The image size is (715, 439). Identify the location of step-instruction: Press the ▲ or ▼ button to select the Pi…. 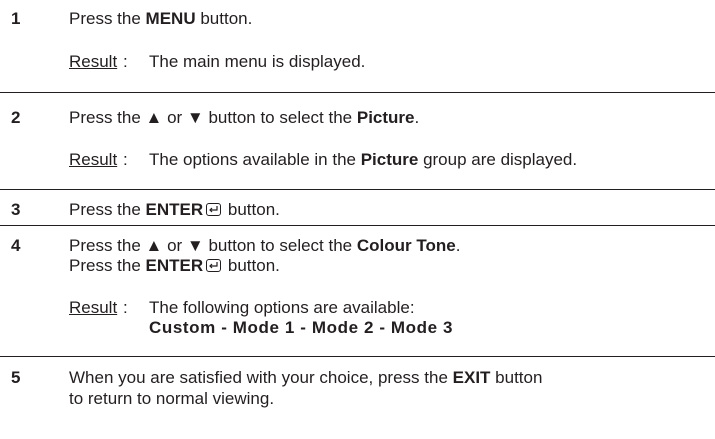
(244, 117).